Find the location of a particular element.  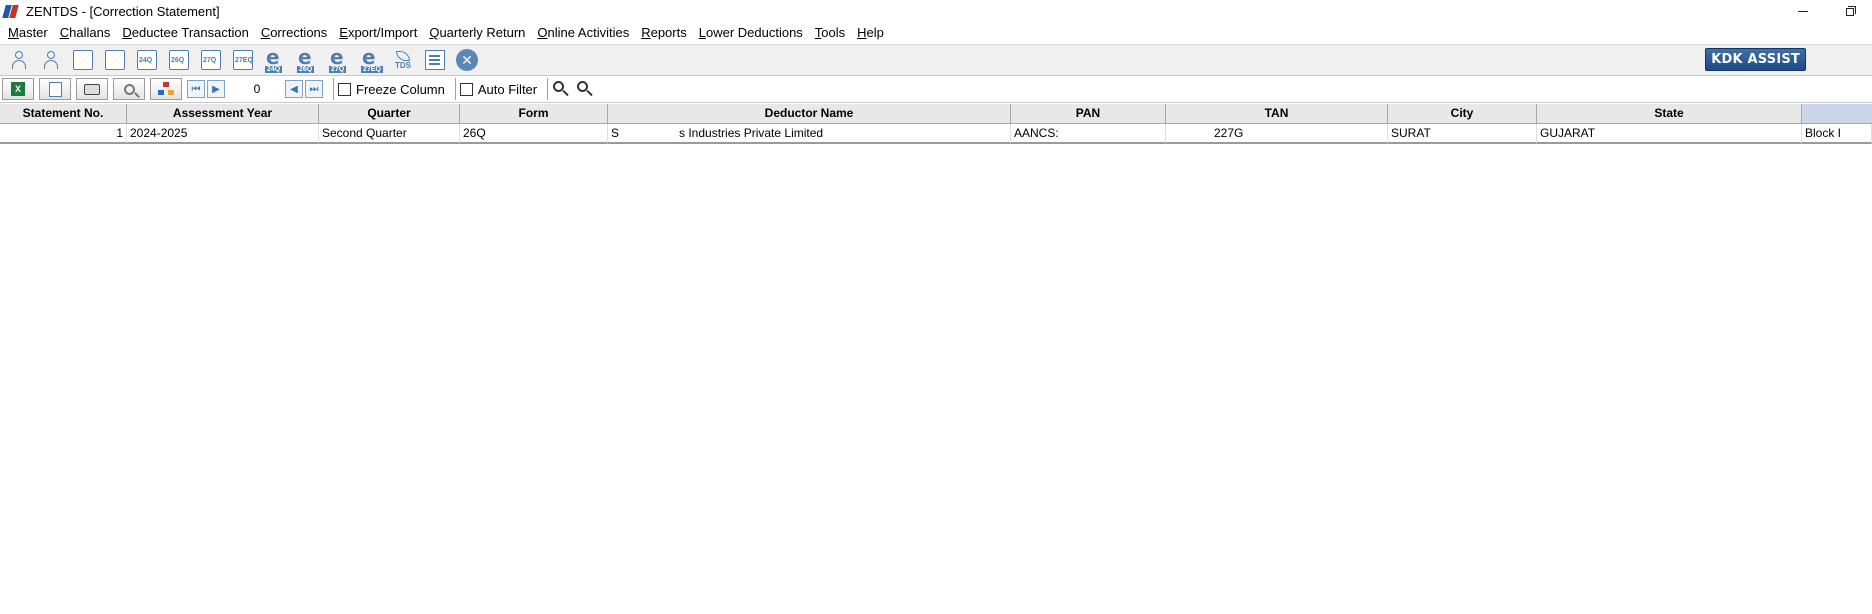

auto-filter-option: Auto Filter is located at coordinates (498, 89).